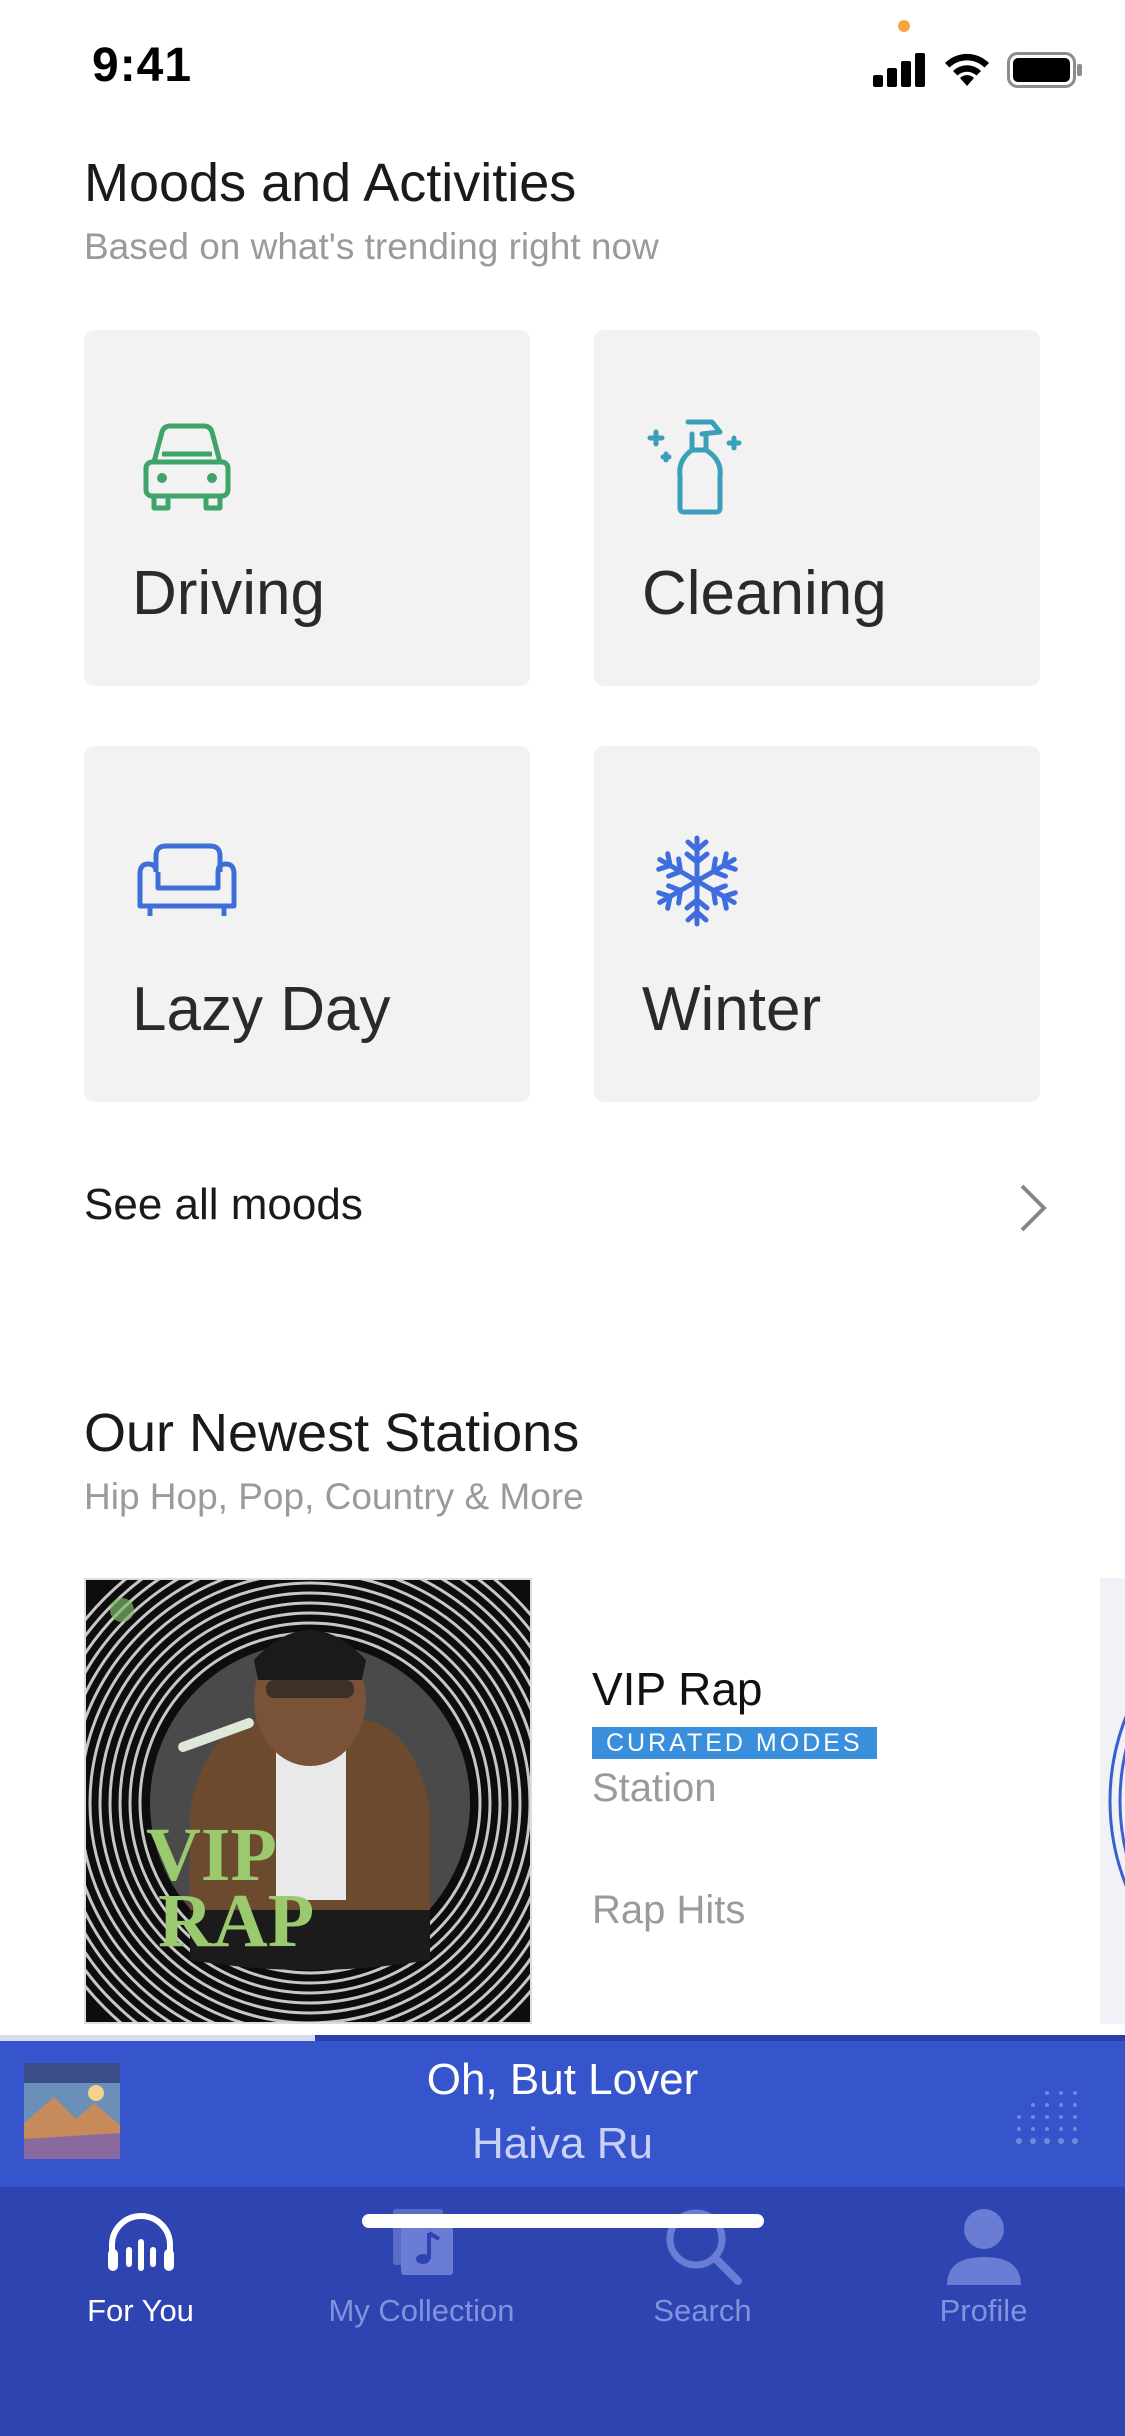  I want to click on moods-title: Moods and Activities, so click(330, 183).